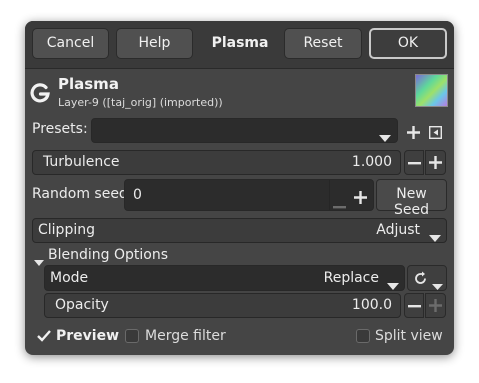  I want to click on filter-name: Plasma, so click(88, 84).